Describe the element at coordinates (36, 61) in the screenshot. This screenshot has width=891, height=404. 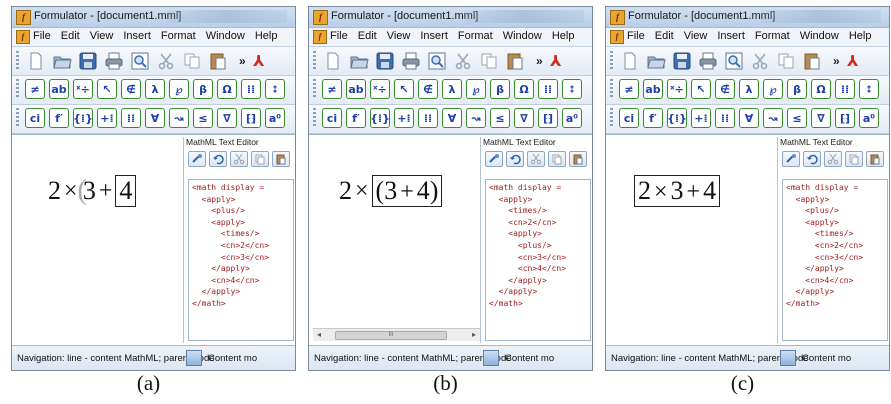
I see `new-document-icon` at that location.